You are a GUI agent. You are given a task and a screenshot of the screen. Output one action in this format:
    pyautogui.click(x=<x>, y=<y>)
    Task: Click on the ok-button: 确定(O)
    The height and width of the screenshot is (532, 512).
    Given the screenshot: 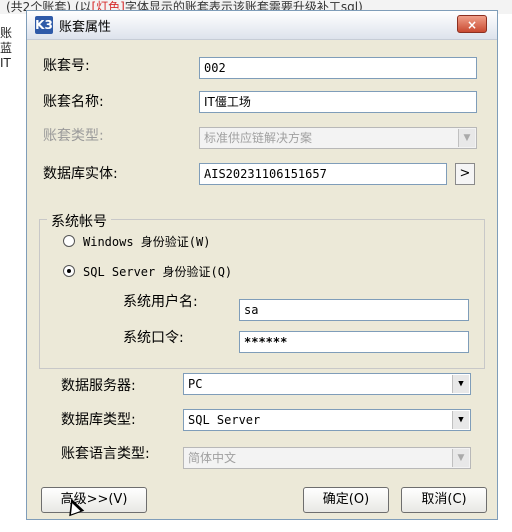 What is the action you would take?
    pyautogui.click(x=346, y=500)
    